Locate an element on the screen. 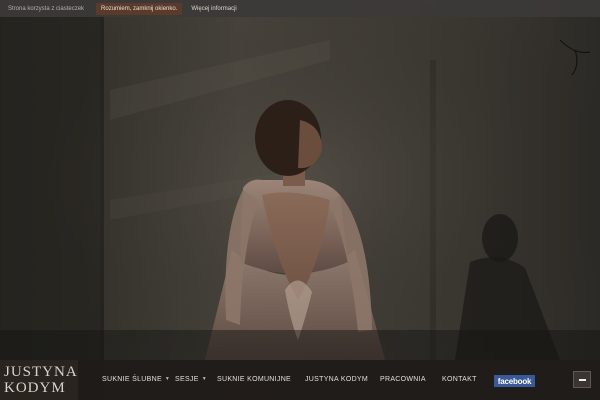  facebook-icon: facebook is located at coordinates (514, 381).